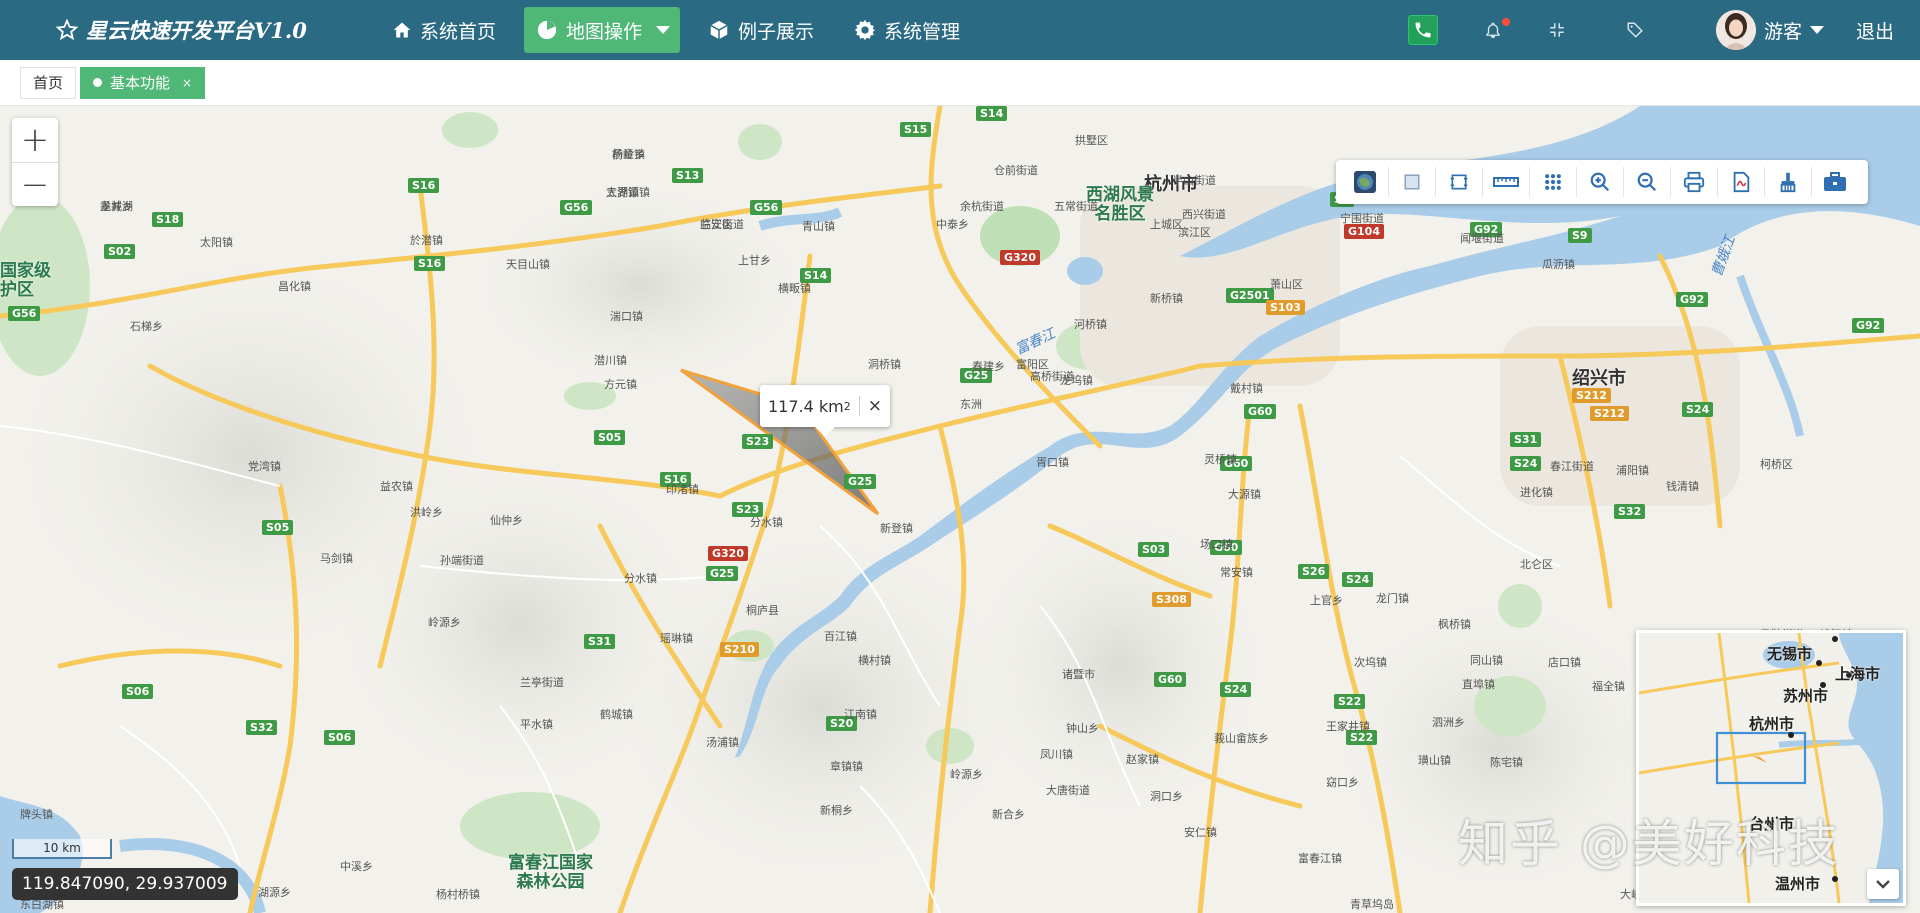 The image size is (1920, 913). What do you see at coordinates (35, 184) in the screenshot?
I see `zoom-out-button: −` at bounding box center [35, 184].